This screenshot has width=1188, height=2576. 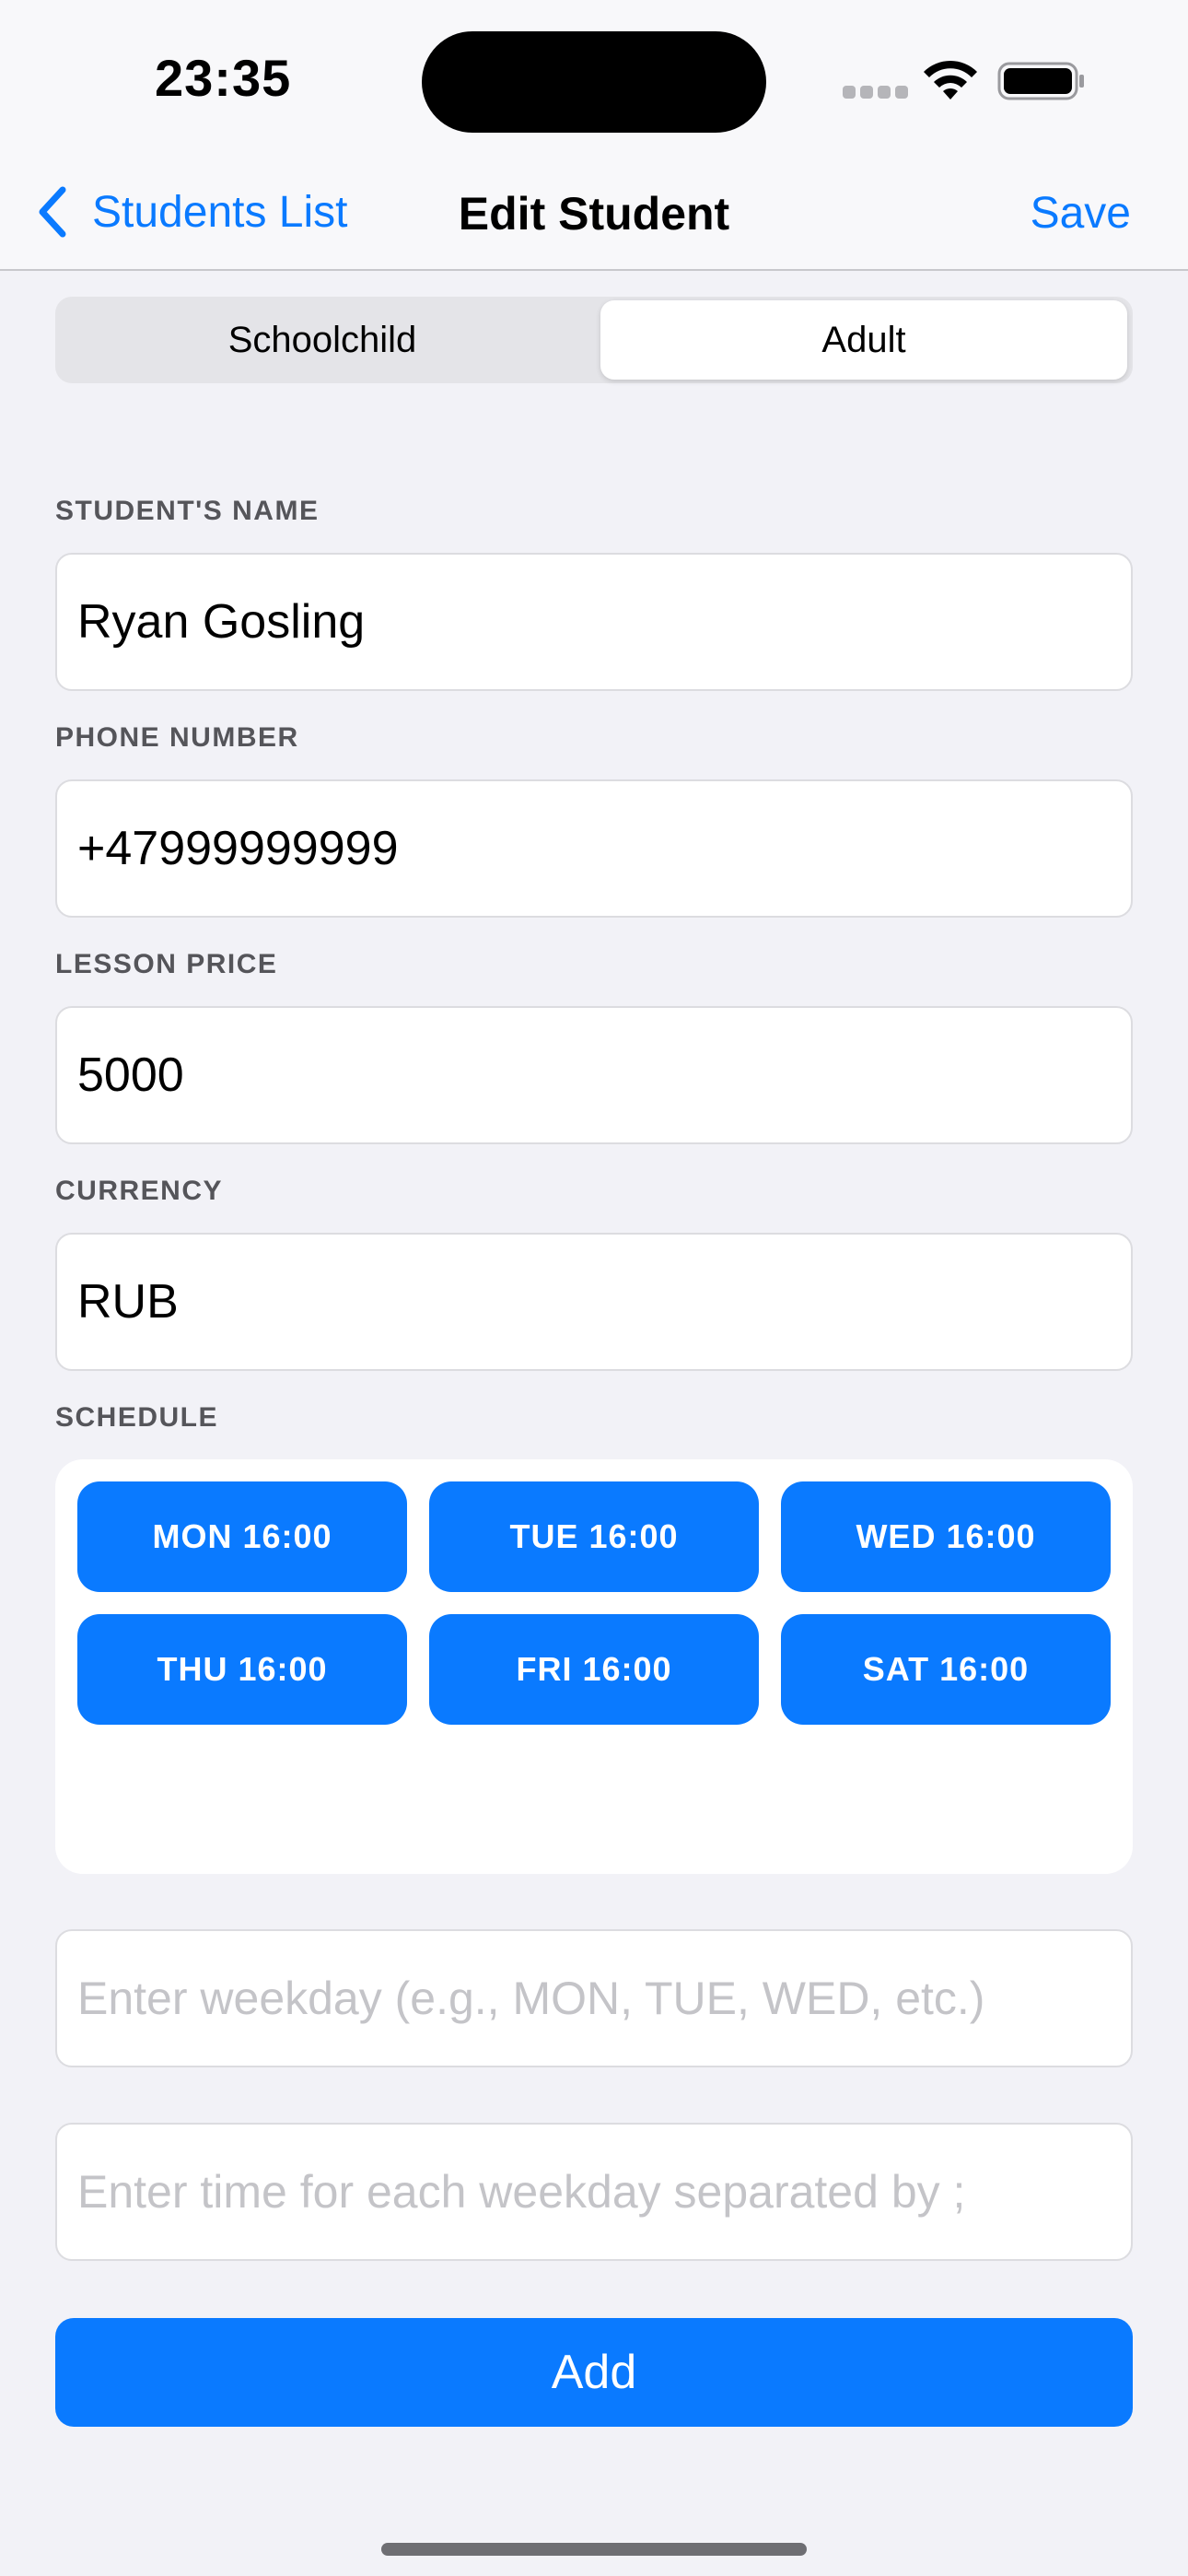 What do you see at coordinates (594, 848) in the screenshot?
I see `phone-number-field: +47999999999` at bounding box center [594, 848].